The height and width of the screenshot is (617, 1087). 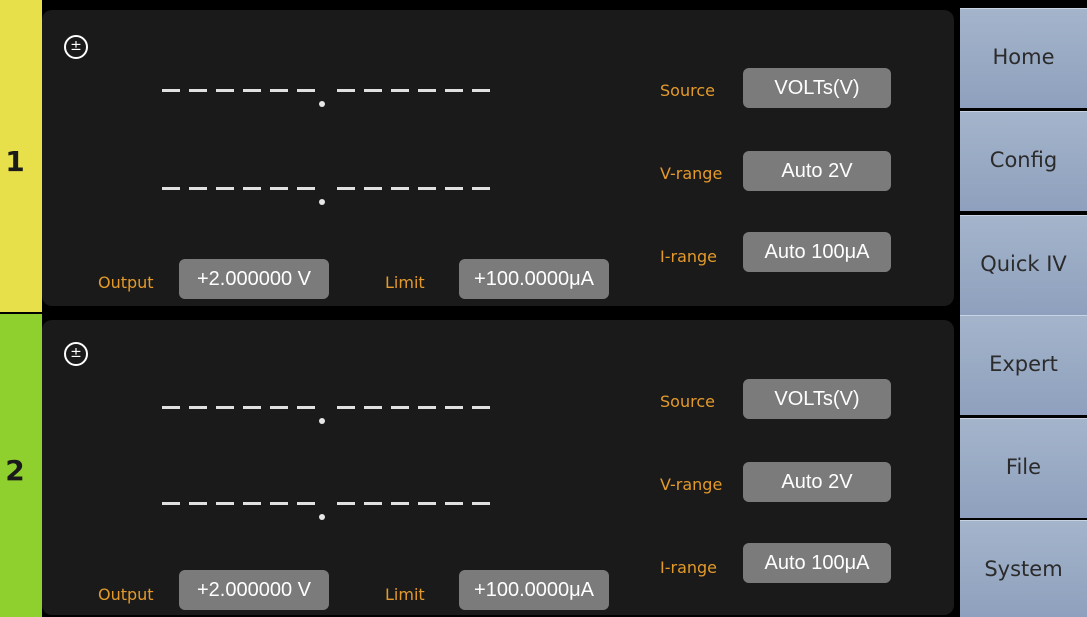 I want to click on menu-config-button: Config, so click(x=1023, y=161).